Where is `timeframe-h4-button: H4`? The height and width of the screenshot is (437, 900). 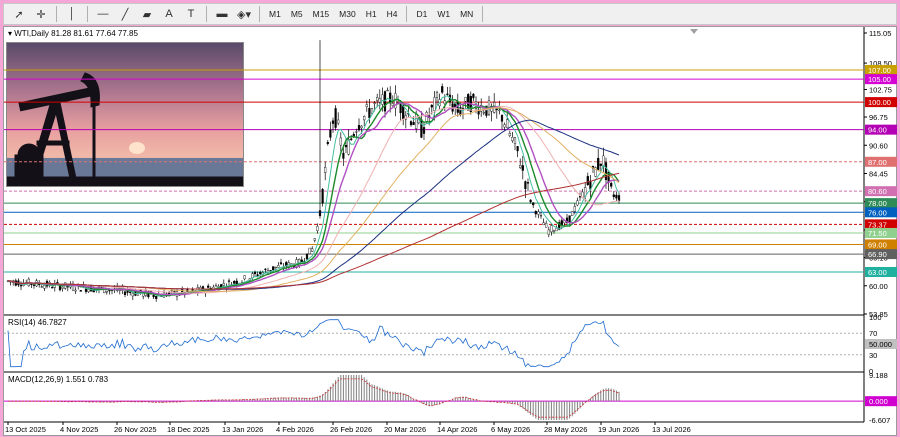 timeframe-h4-button: H4 is located at coordinates (392, 14).